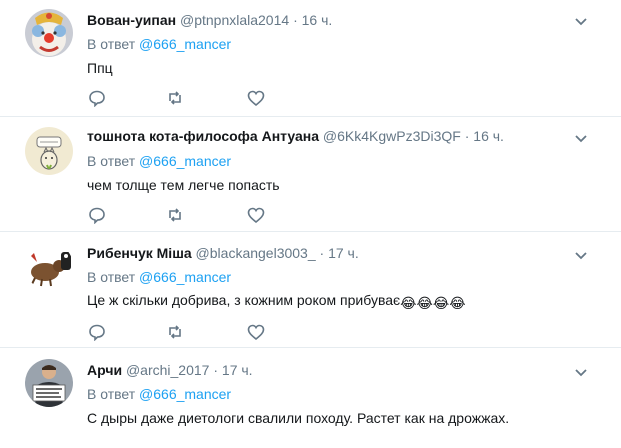 This screenshot has height=448, width=621. Describe the element at coordinates (234, 20) in the screenshot. I see `user-handle: @ptnpnxlala2014` at that location.